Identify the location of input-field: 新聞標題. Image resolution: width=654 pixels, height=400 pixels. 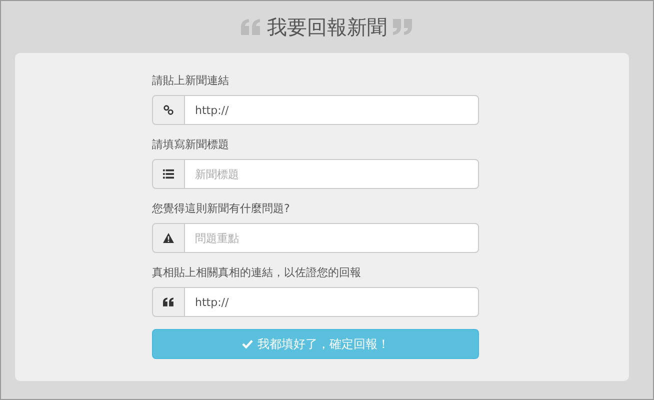
(332, 174).